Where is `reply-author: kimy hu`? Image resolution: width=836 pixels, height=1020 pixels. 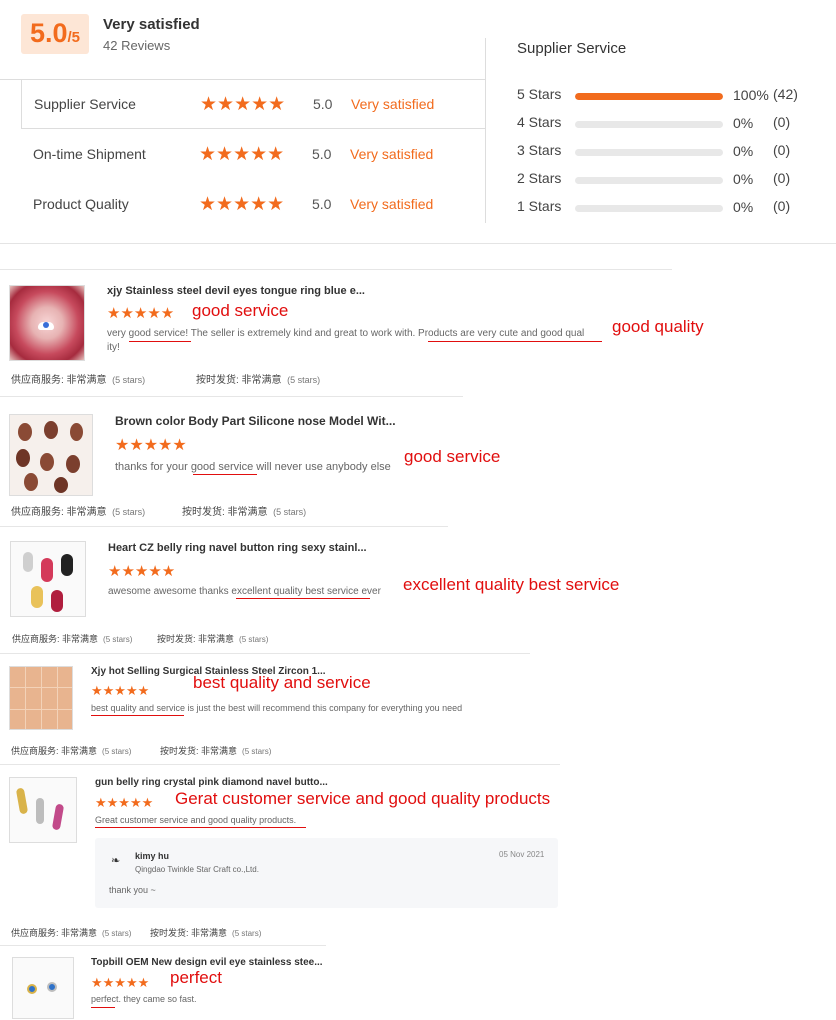
reply-author: kimy hu is located at coordinates (152, 856).